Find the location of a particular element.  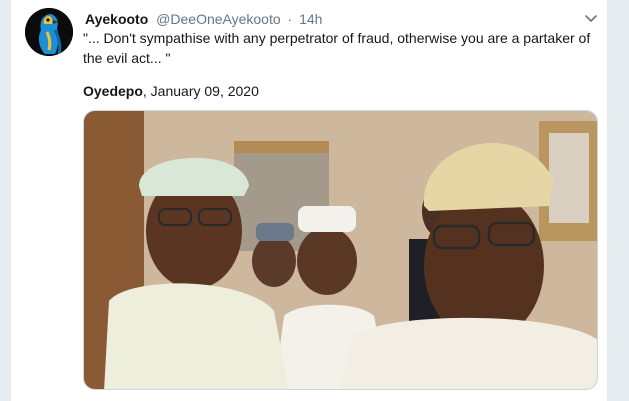

quote-date: , January 09, 2020 is located at coordinates (200, 91).